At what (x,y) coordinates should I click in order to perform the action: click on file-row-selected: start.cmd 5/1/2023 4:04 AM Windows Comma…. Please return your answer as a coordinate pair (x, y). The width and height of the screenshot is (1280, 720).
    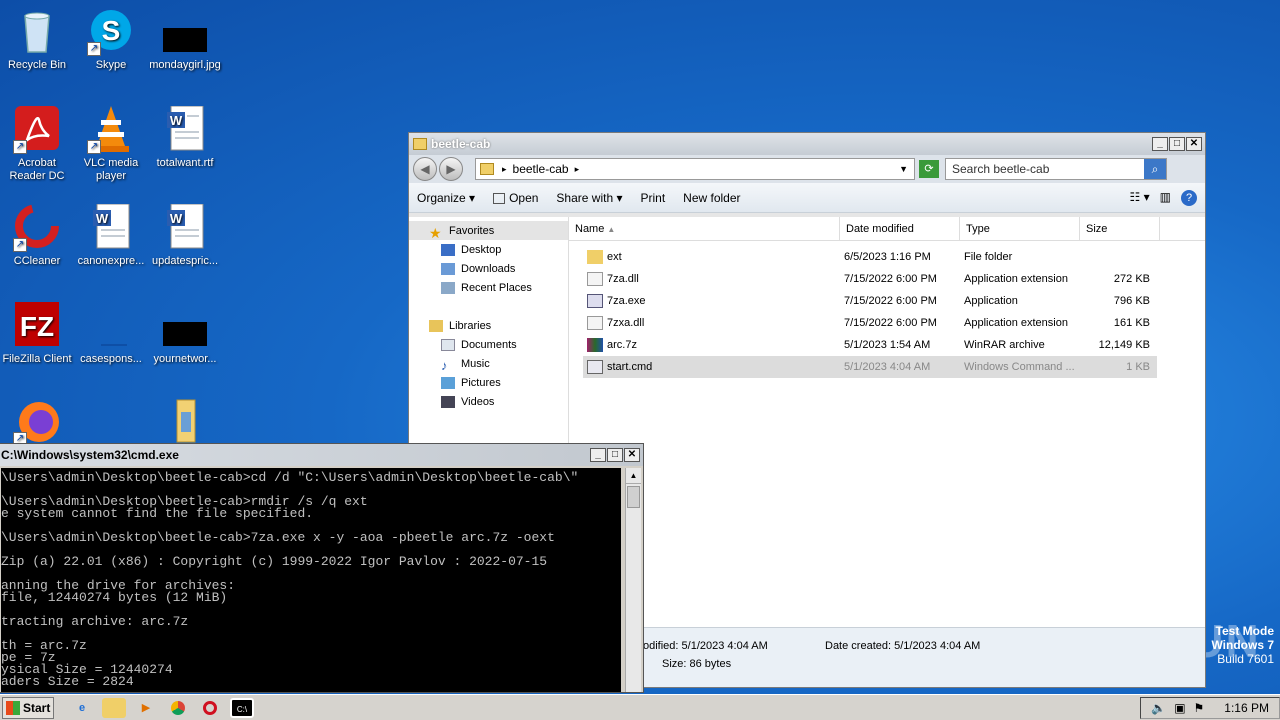
    Looking at the image, I should click on (870, 367).